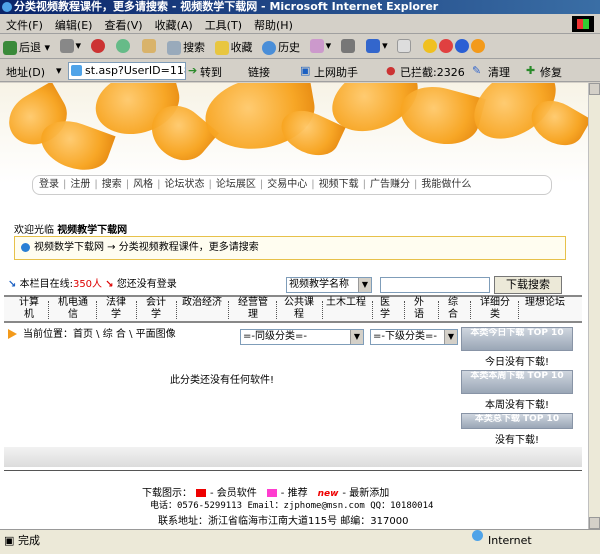 The height and width of the screenshot is (554, 600). Describe the element at coordinates (127, 71) in the screenshot. I see `address-input: st.asp?UserID=118` at that location.